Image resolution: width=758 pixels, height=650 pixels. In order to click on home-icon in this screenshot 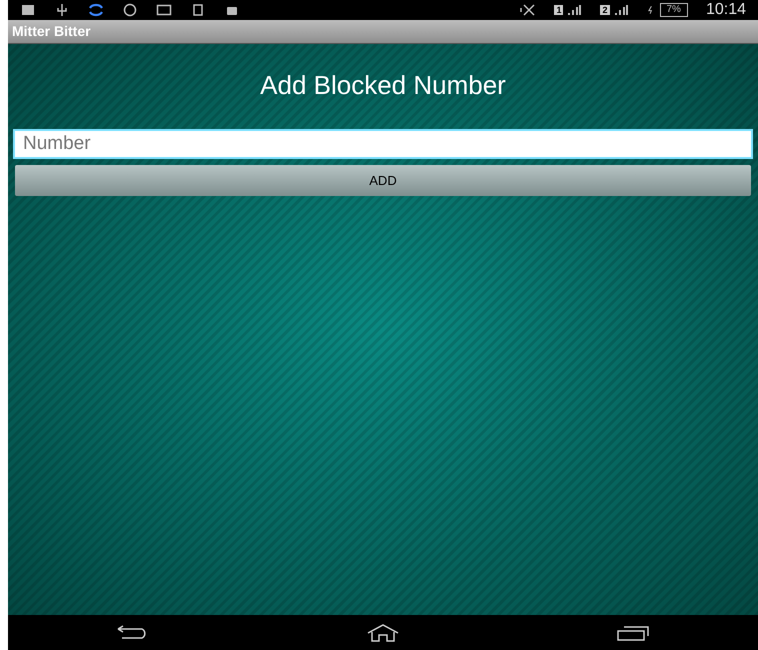, I will do `click(383, 633)`.